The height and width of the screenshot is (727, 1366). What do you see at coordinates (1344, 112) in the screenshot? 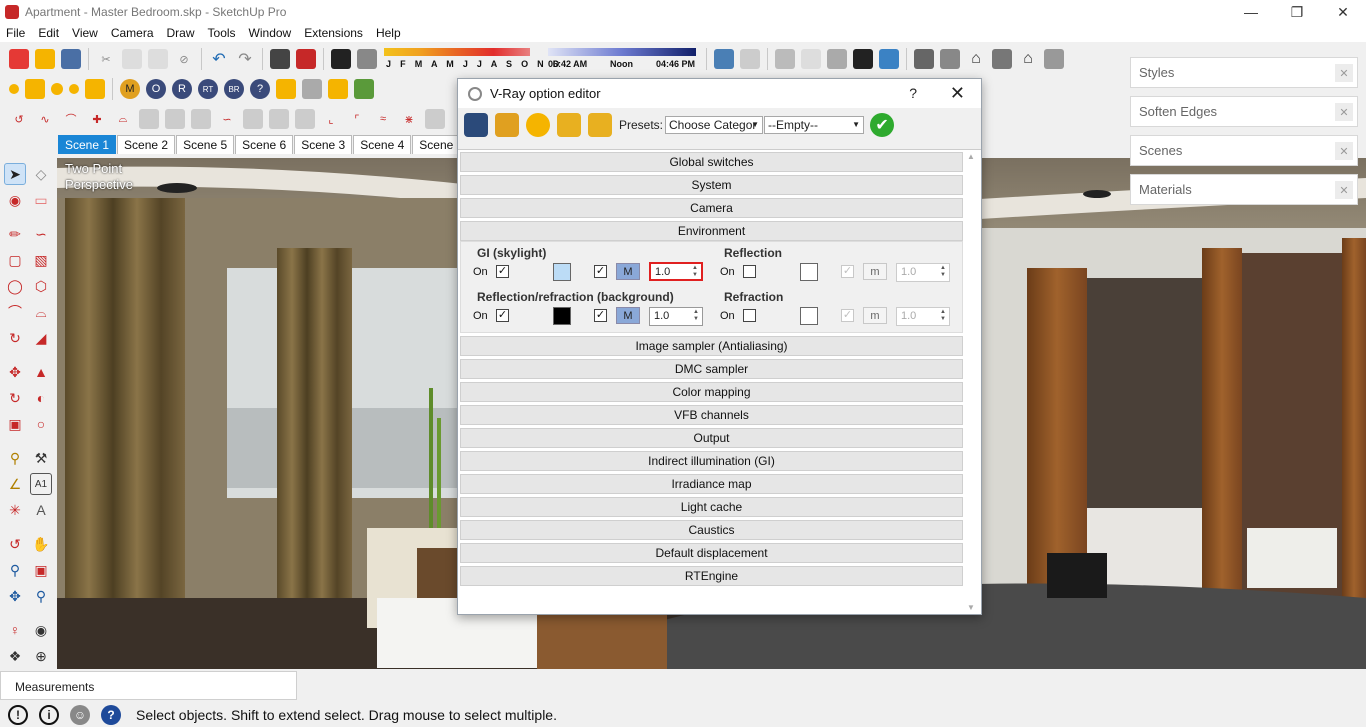
I see `panel-soften-edges-close-icon: ✕` at bounding box center [1344, 112].